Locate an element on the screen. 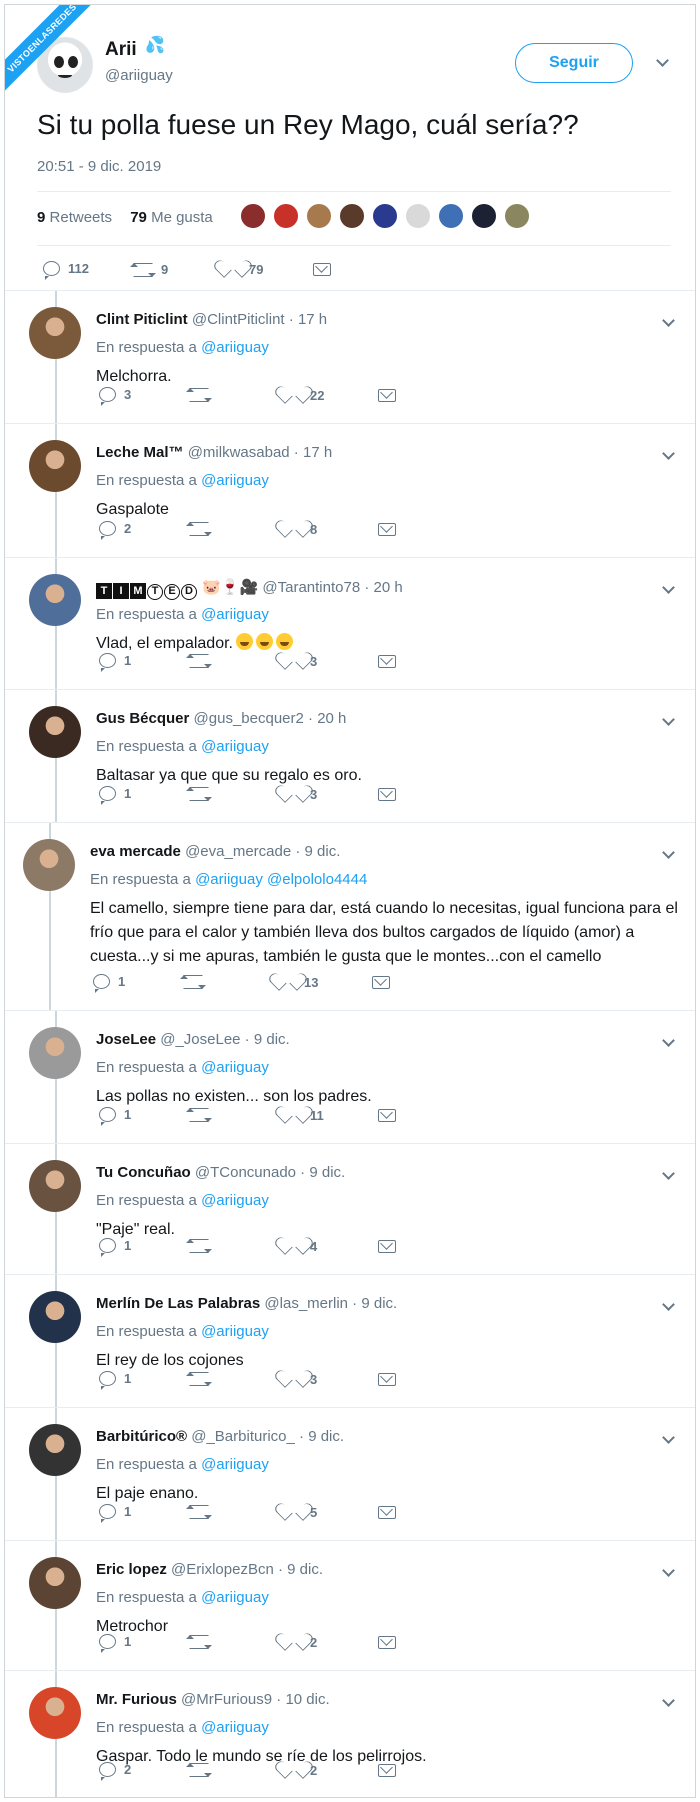 This screenshot has height=1802, width=700. like-button: 11 is located at coordinates (304, 1115).